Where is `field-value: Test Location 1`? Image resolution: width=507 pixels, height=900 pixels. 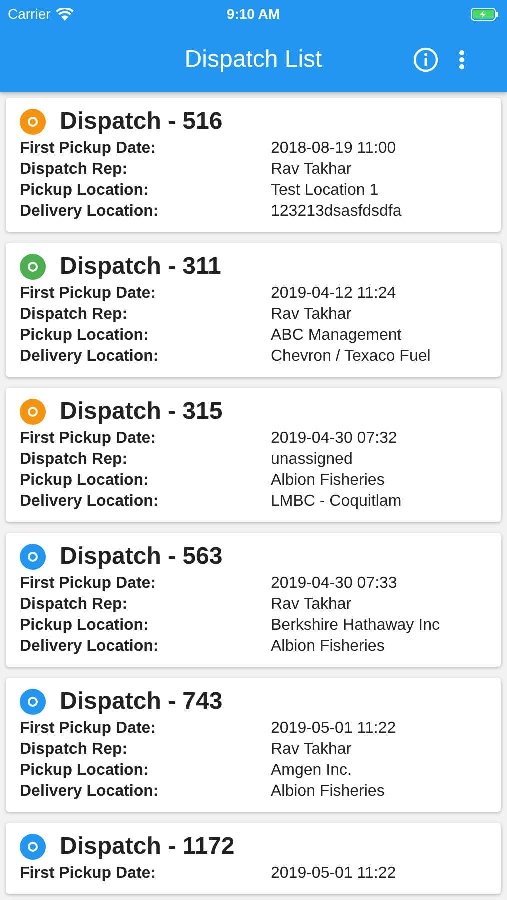 field-value: Test Location 1 is located at coordinates (325, 191).